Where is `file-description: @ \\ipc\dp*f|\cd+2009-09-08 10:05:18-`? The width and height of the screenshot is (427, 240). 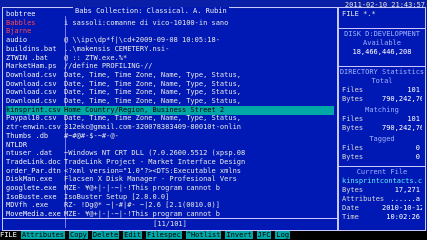
file-description: @ \\ipc\dp*f|\cd+2009-09-08 10:05:18- is located at coordinates (142, 40).